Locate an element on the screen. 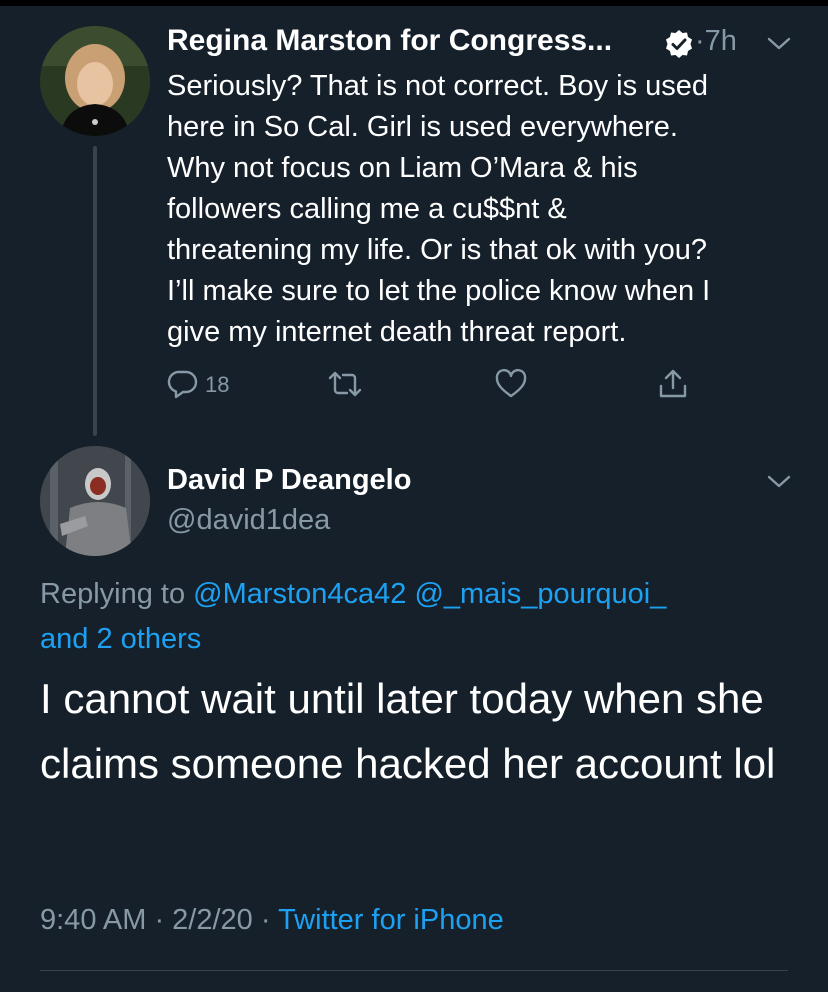 This screenshot has height=992, width=828. retweet-button is located at coordinates (347, 386).